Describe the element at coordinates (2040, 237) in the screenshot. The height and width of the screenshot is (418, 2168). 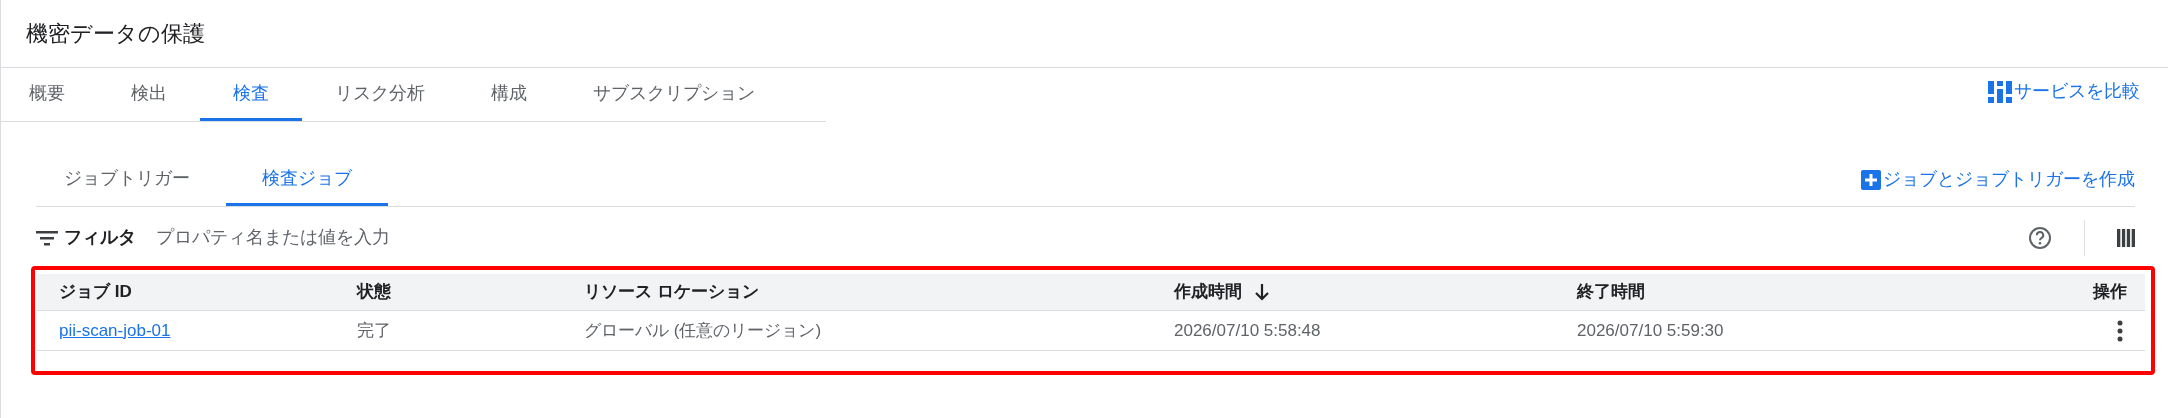
I see `help-icon` at that location.